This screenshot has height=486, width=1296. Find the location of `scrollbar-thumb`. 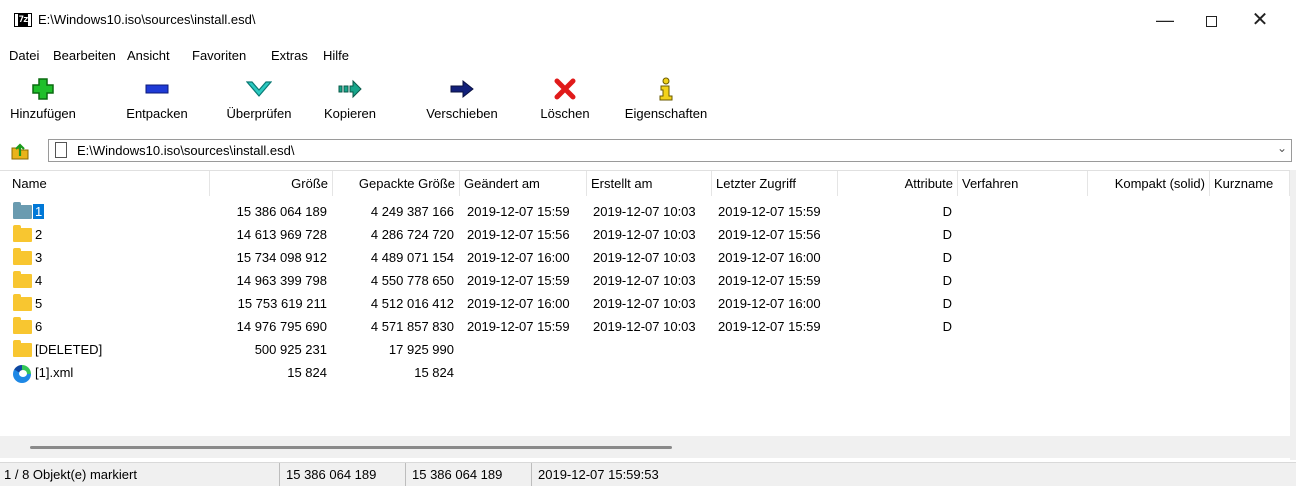

scrollbar-thumb is located at coordinates (351, 447).